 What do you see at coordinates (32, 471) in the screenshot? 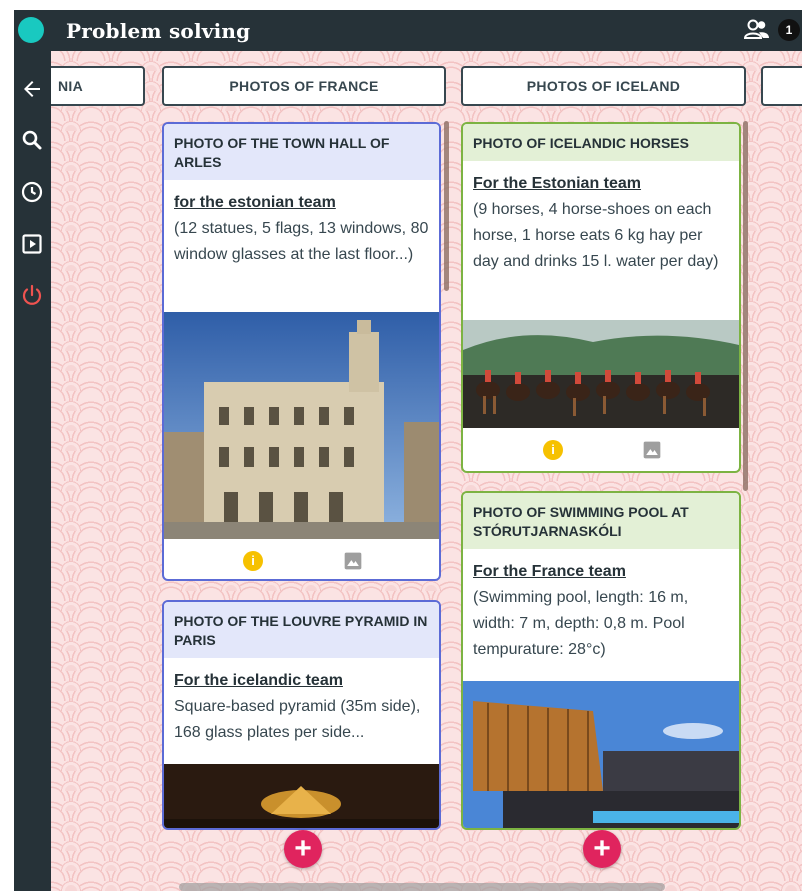
I see `sidebar` at bounding box center [32, 471].